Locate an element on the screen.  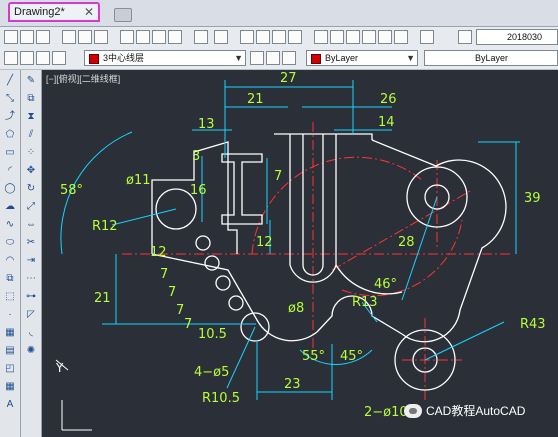
offset-icon: ⫽ is located at coordinates (31, 135).